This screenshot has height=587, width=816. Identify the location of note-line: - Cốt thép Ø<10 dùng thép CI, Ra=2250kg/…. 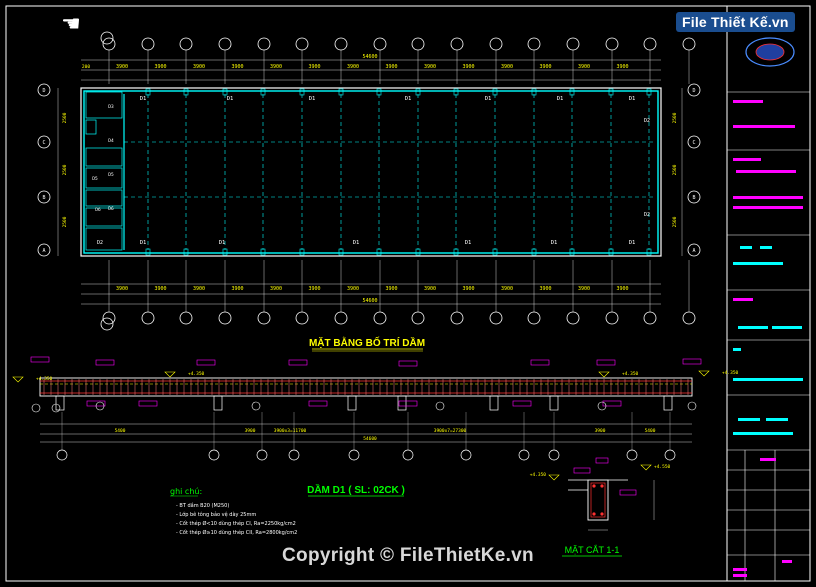
(236, 523).